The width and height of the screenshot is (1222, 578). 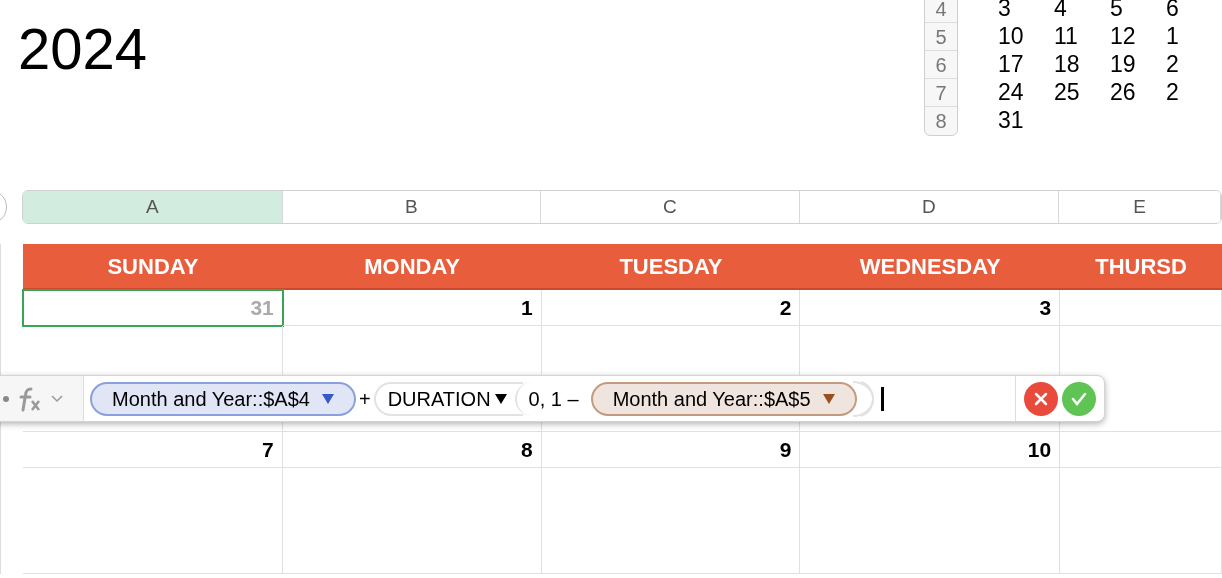 What do you see at coordinates (1123, 92) in the screenshot?
I see `table-cell-text: 26` at bounding box center [1123, 92].